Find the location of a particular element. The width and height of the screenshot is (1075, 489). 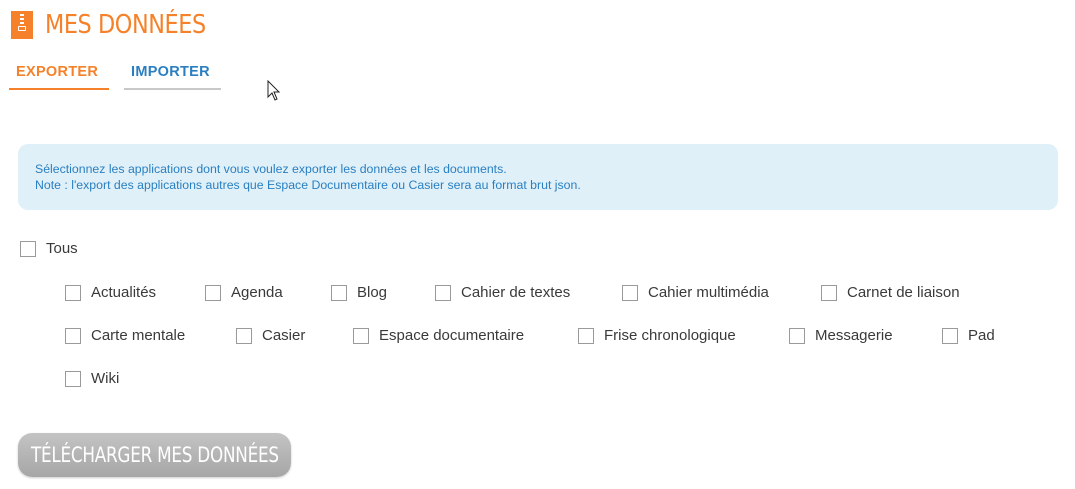

app-checkbox-row: Casier is located at coordinates (270, 335).